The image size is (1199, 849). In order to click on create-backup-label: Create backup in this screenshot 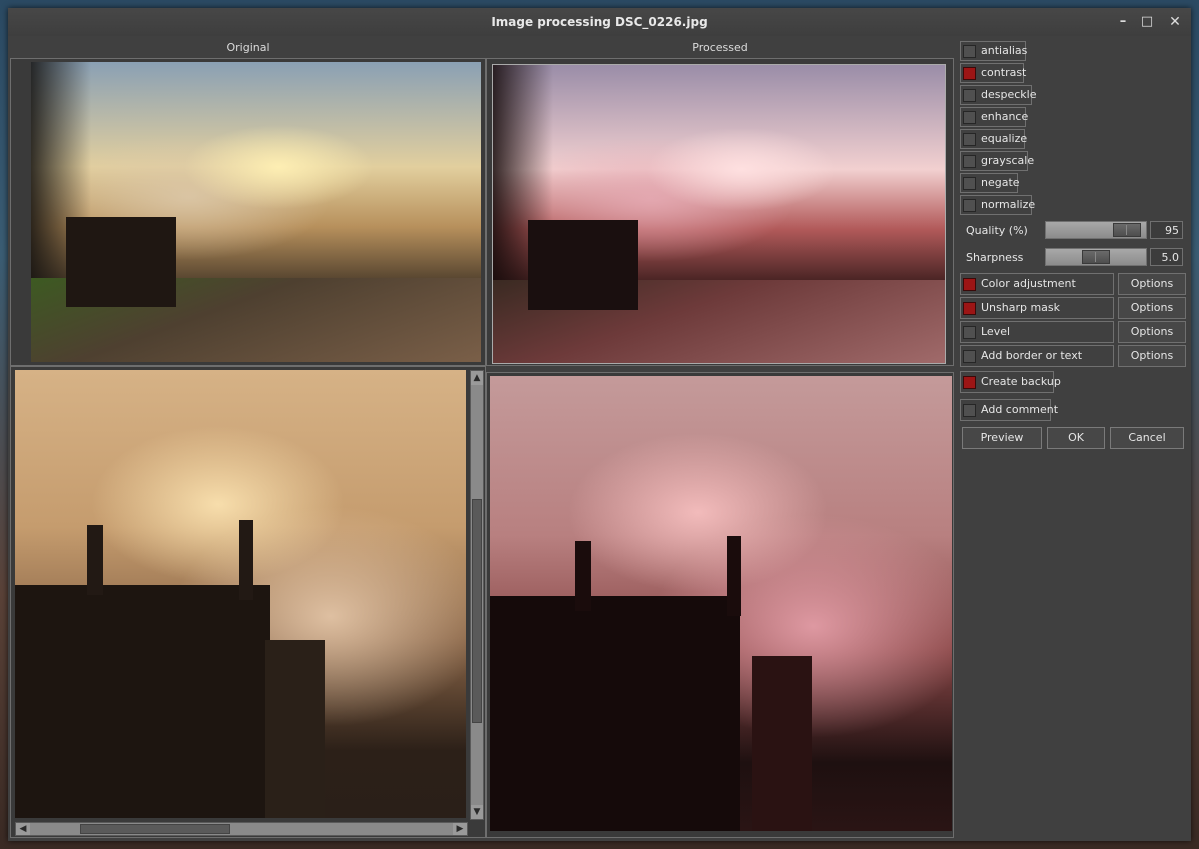, I will do `click(1021, 381)`.